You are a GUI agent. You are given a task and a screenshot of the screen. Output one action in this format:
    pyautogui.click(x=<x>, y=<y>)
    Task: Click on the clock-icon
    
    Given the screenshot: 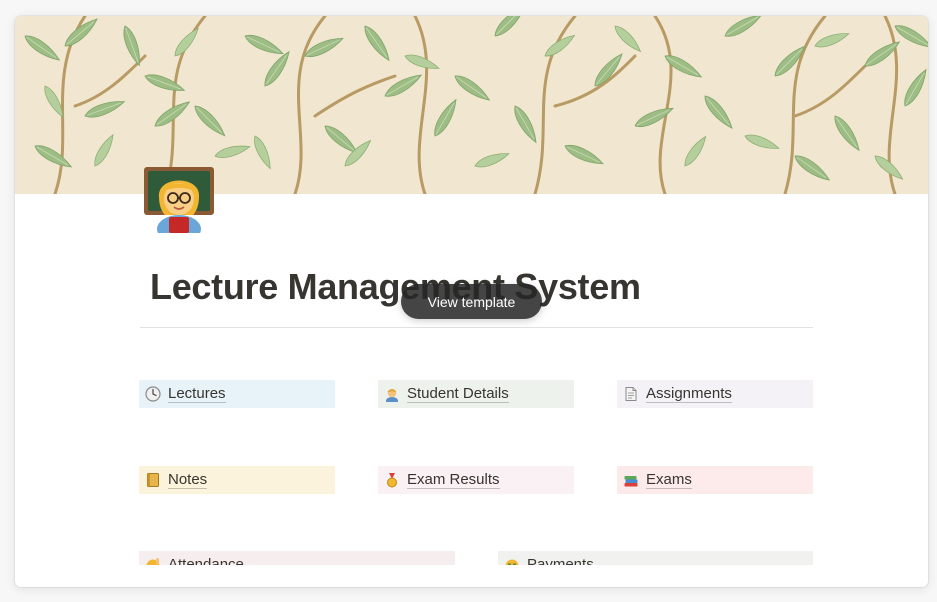 What is the action you would take?
    pyautogui.click(x=153, y=394)
    